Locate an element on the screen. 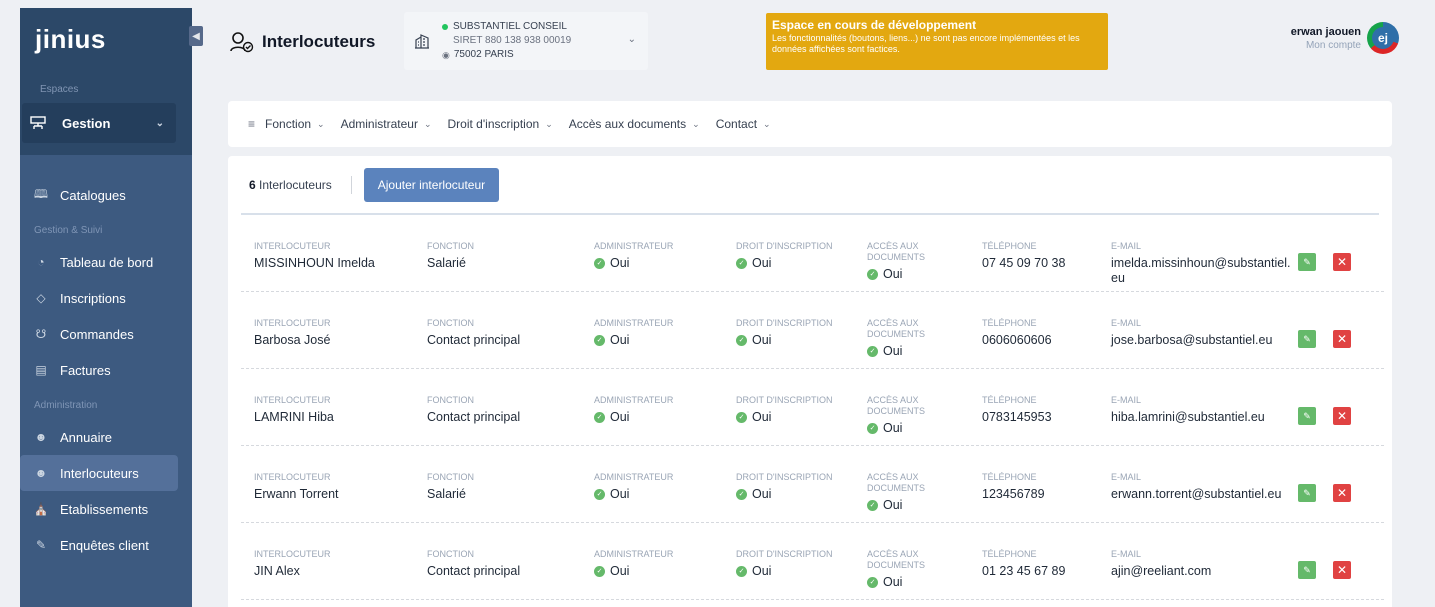  contact-email: hiba.lamrini@substantiel.eu is located at coordinates (1188, 417).